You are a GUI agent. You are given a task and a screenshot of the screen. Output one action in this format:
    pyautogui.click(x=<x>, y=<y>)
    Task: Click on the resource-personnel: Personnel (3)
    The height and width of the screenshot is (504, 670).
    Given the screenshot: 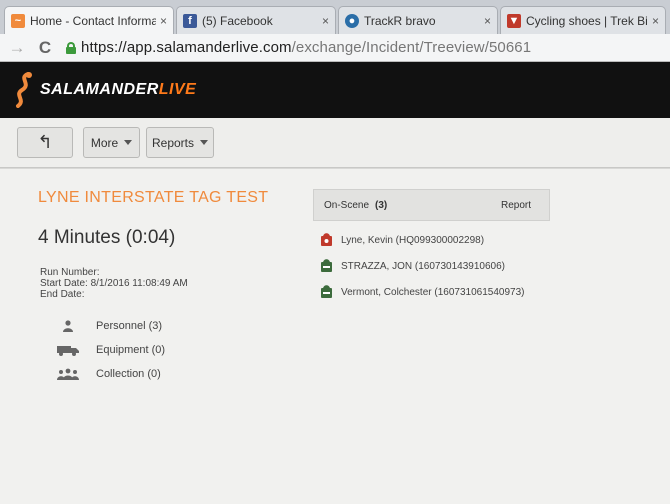 What is the action you would take?
    pyautogui.click(x=109, y=326)
    